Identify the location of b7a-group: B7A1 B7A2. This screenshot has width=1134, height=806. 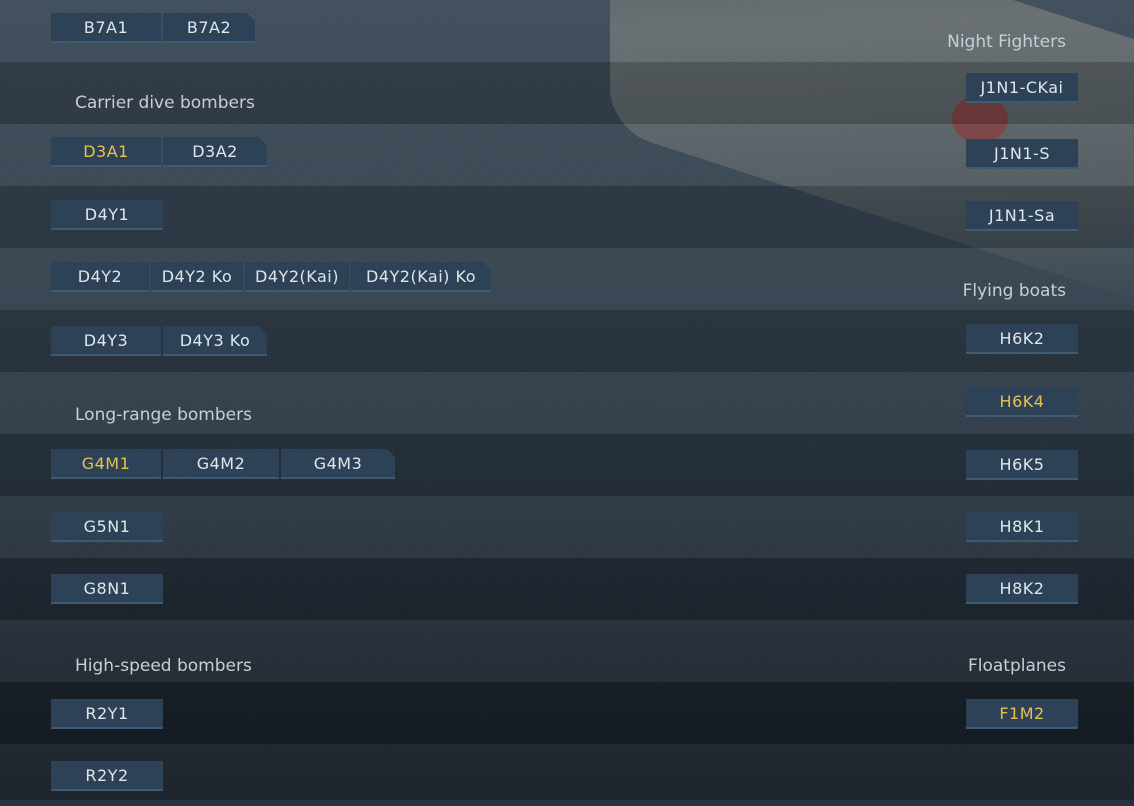
(154, 29).